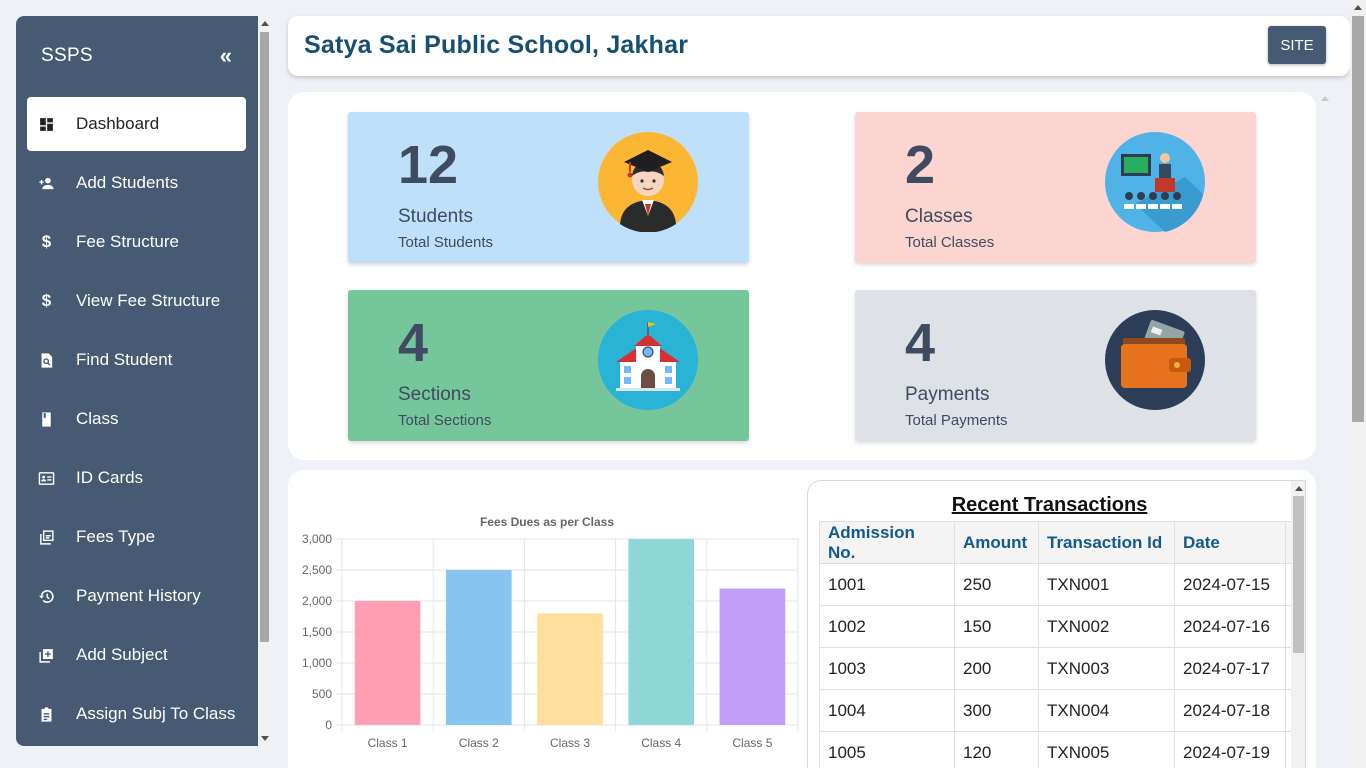  I want to click on x-tick-label: Class 2, so click(479, 743).